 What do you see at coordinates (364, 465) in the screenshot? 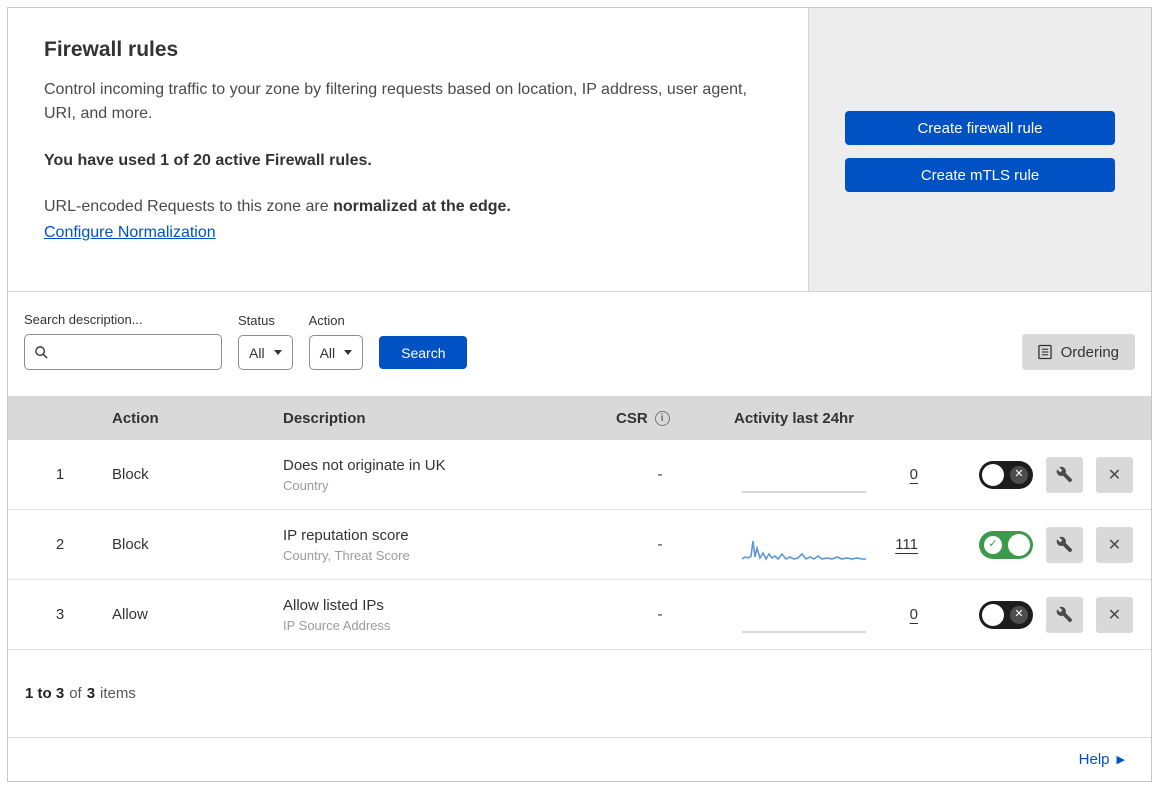
I see `rule-description: Does not originate in UK` at bounding box center [364, 465].